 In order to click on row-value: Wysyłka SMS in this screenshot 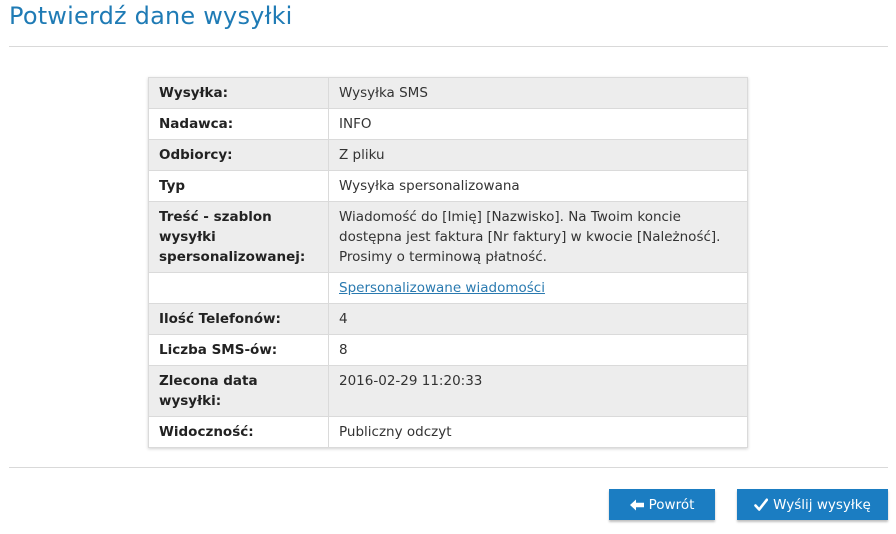, I will do `click(538, 93)`.